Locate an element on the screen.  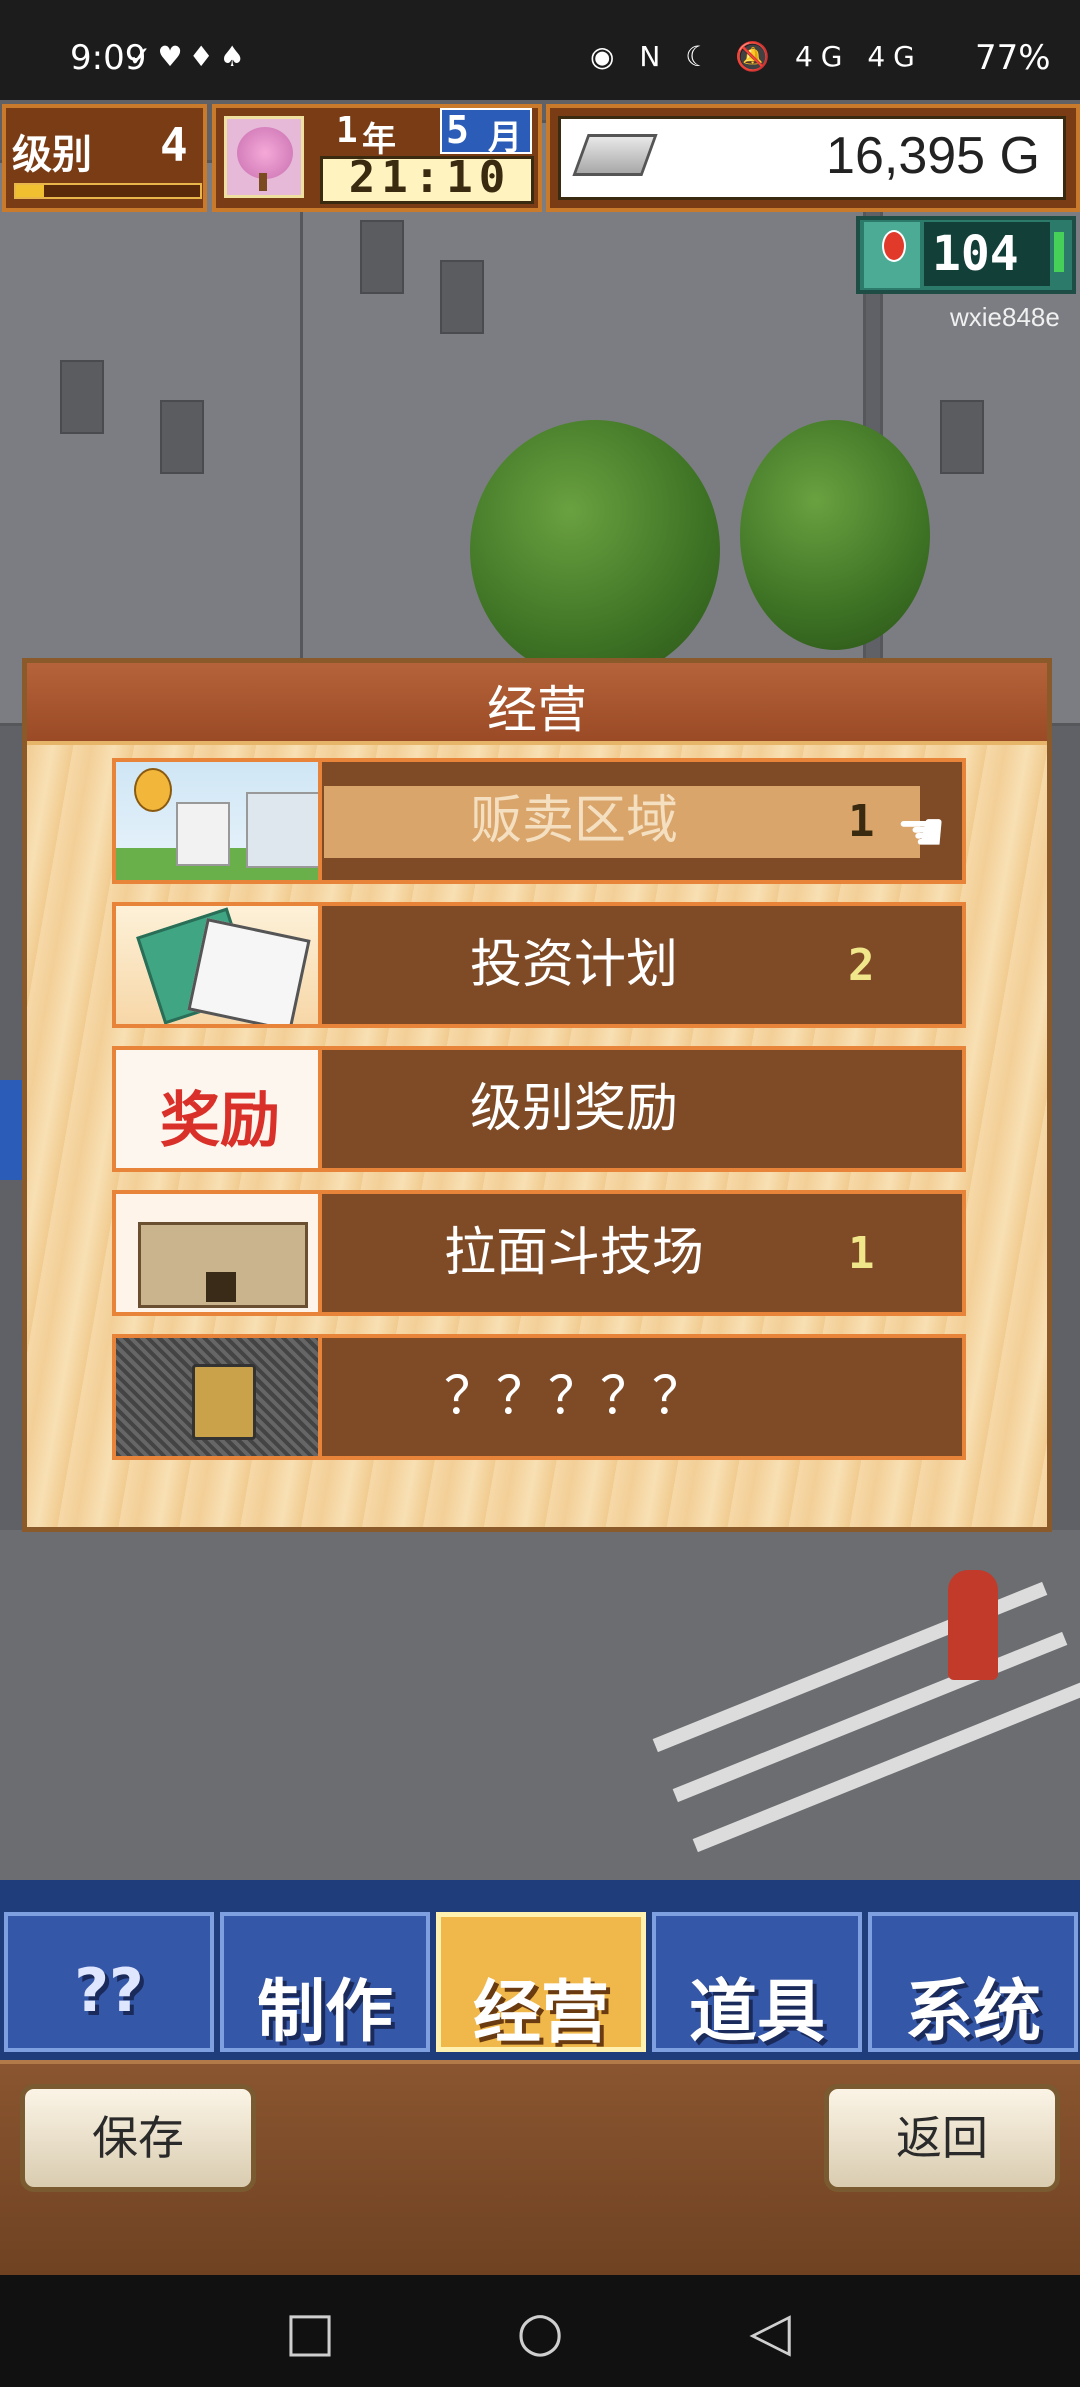
sales-area-icon is located at coordinates (217, 821).